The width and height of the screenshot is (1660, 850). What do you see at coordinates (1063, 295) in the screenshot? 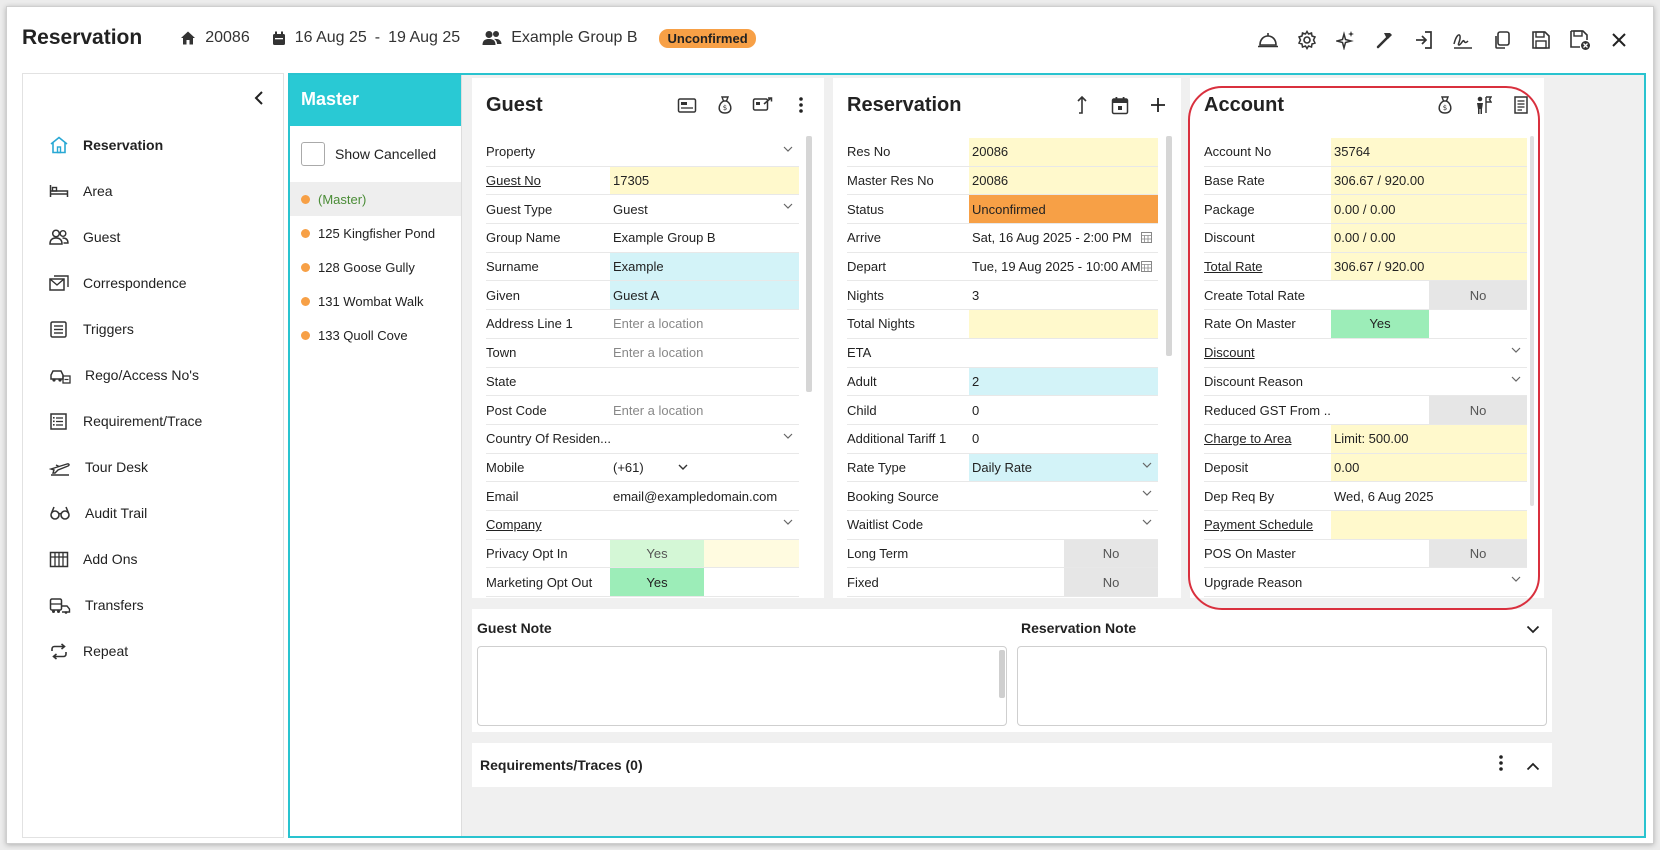
I see `nights-field: 3` at bounding box center [1063, 295].